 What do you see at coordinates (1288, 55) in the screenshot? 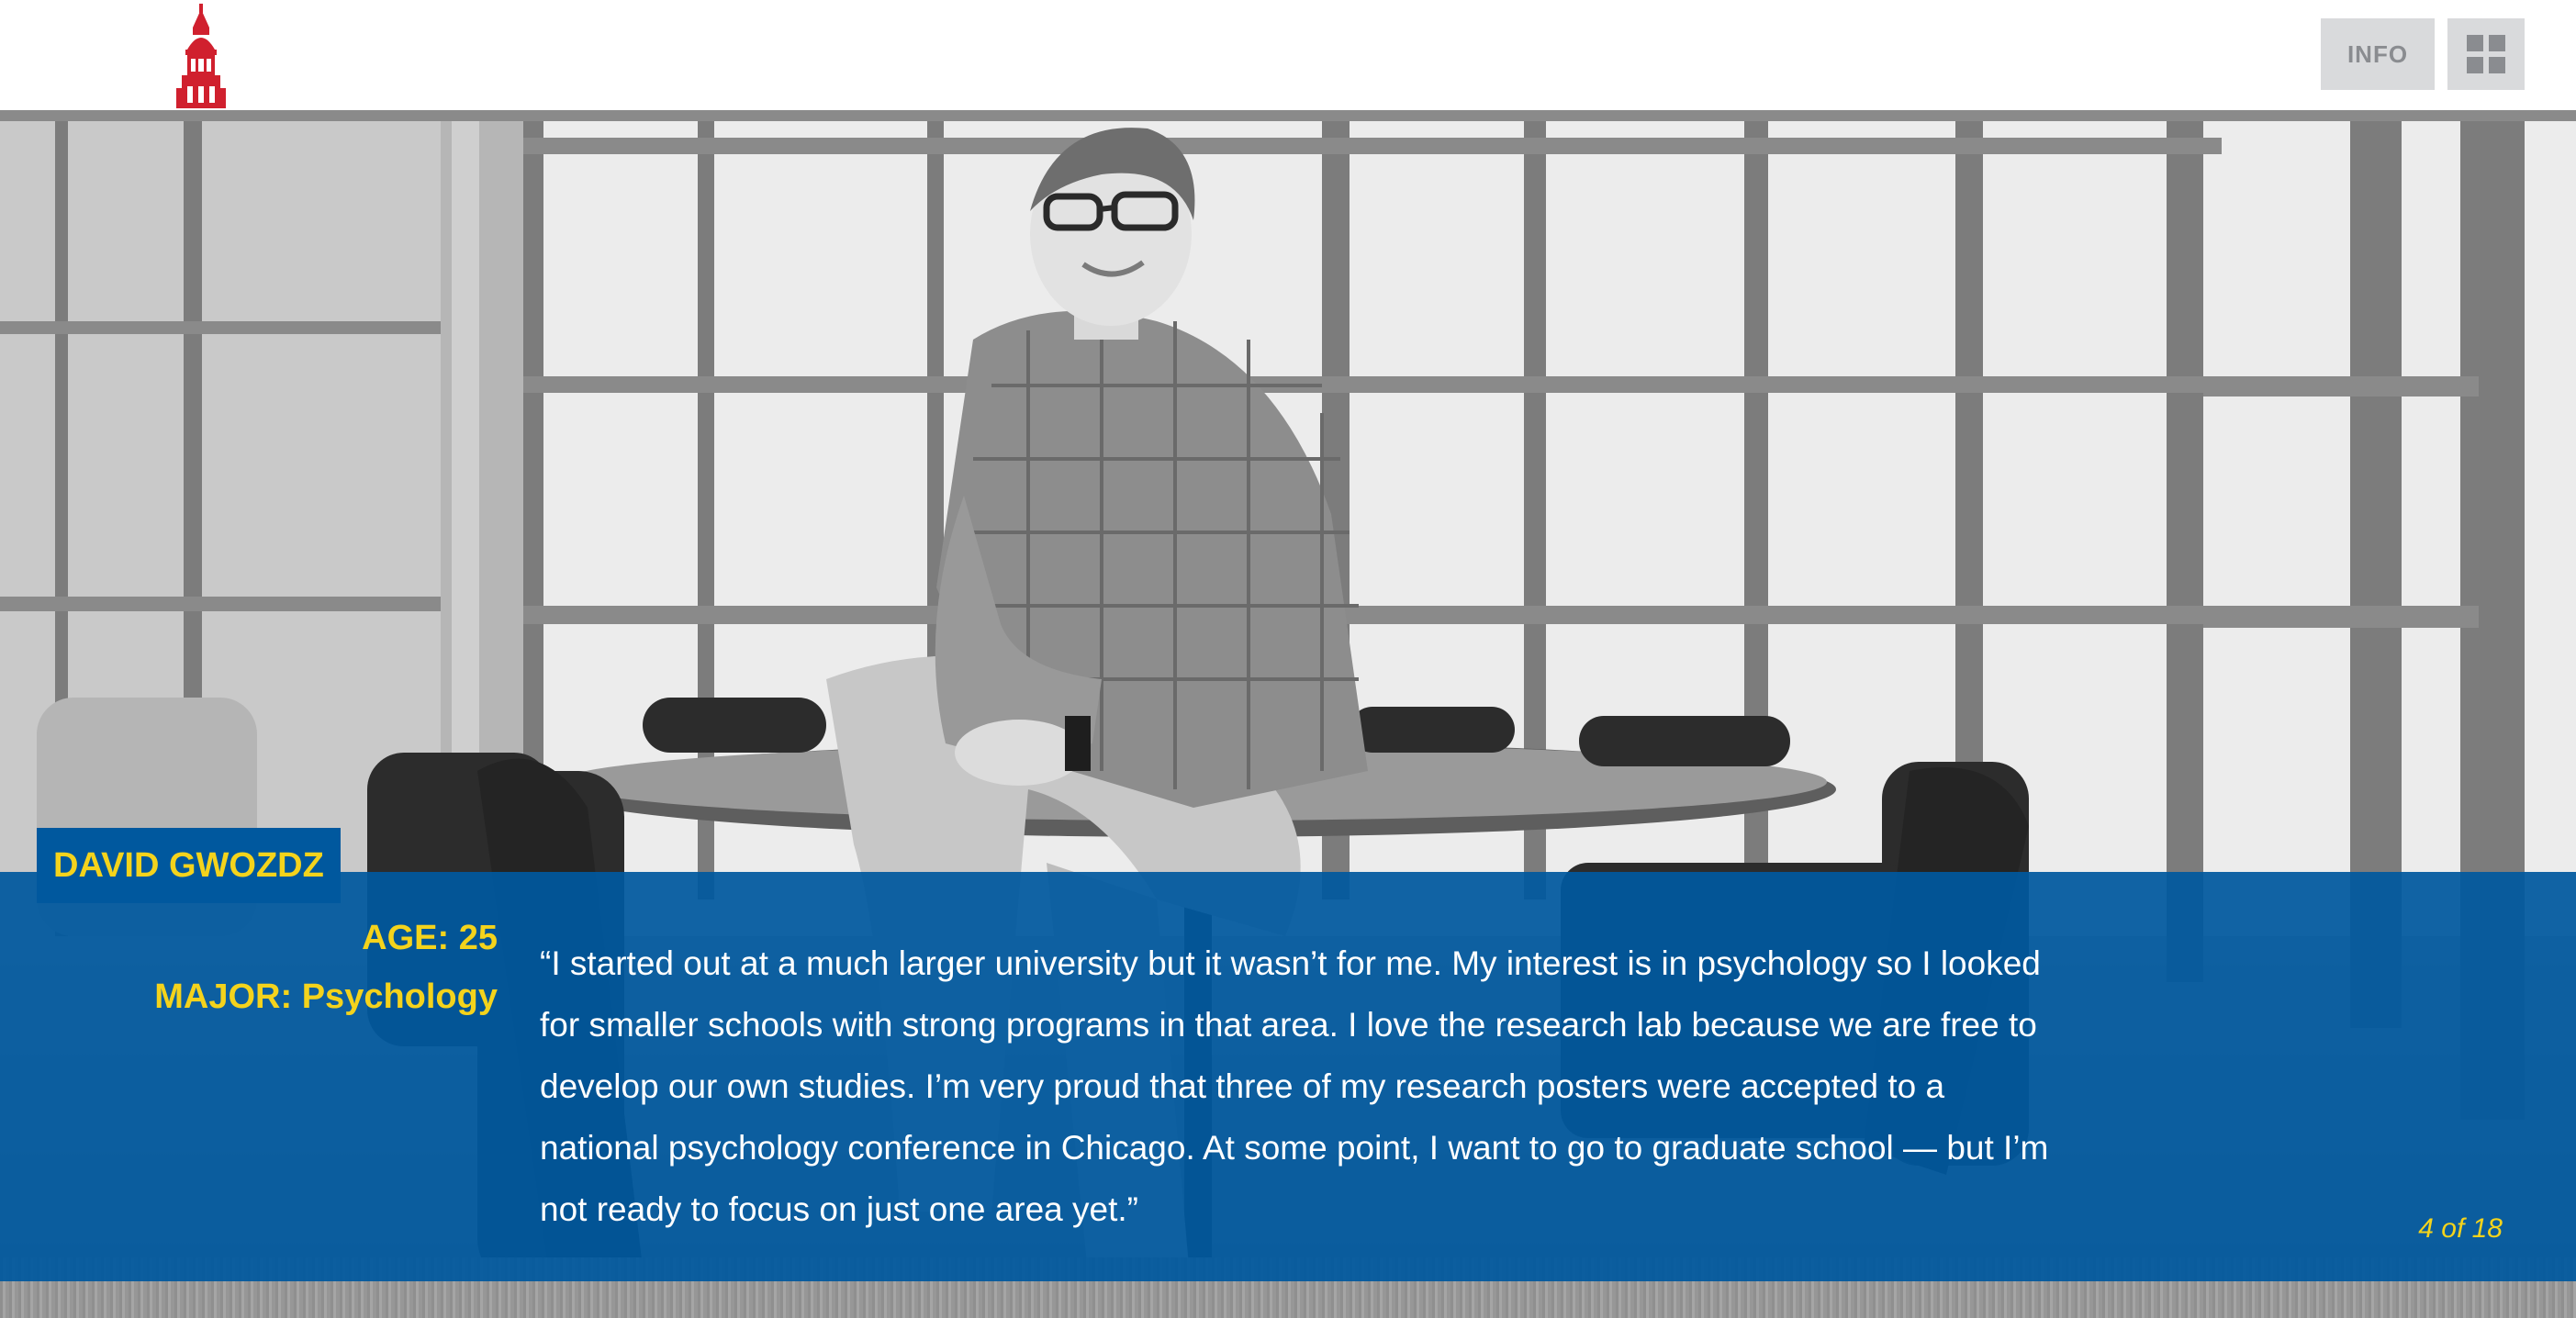
I see `top-header: INFO` at bounding box center [1288, 55].